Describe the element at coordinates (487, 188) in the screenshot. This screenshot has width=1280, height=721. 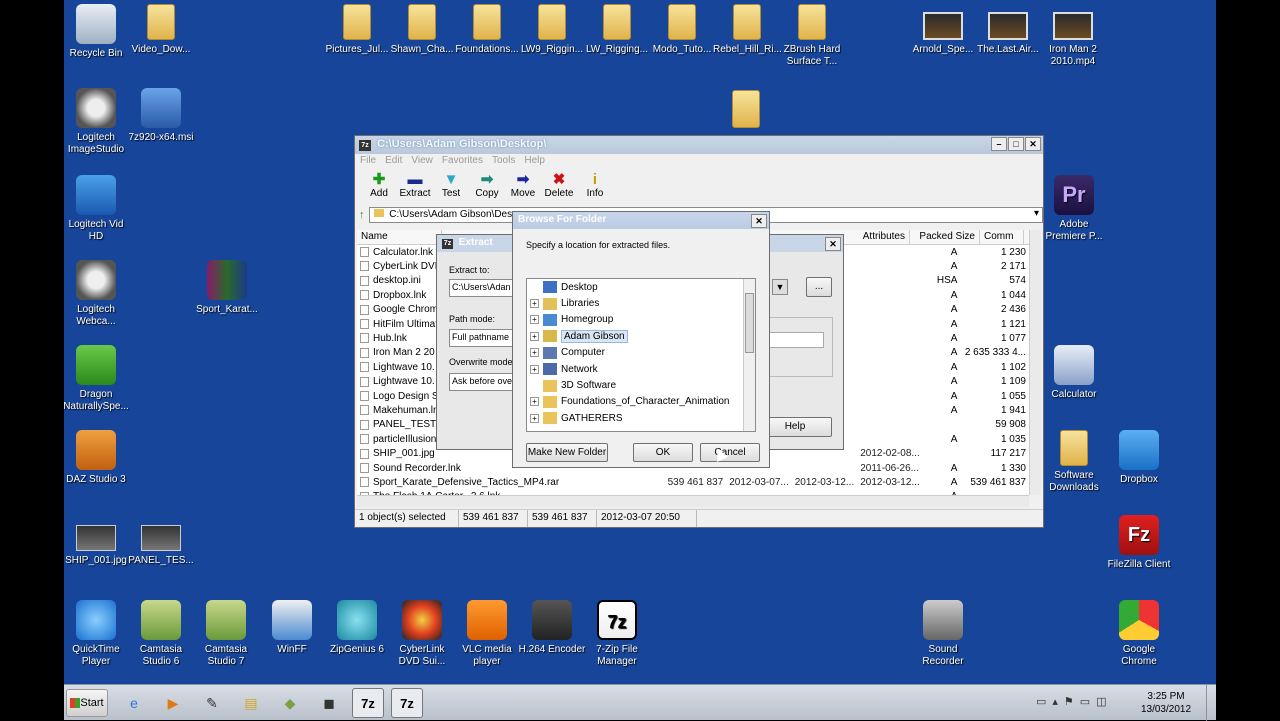
I see `copy-button: ➡ Copy` at that location.